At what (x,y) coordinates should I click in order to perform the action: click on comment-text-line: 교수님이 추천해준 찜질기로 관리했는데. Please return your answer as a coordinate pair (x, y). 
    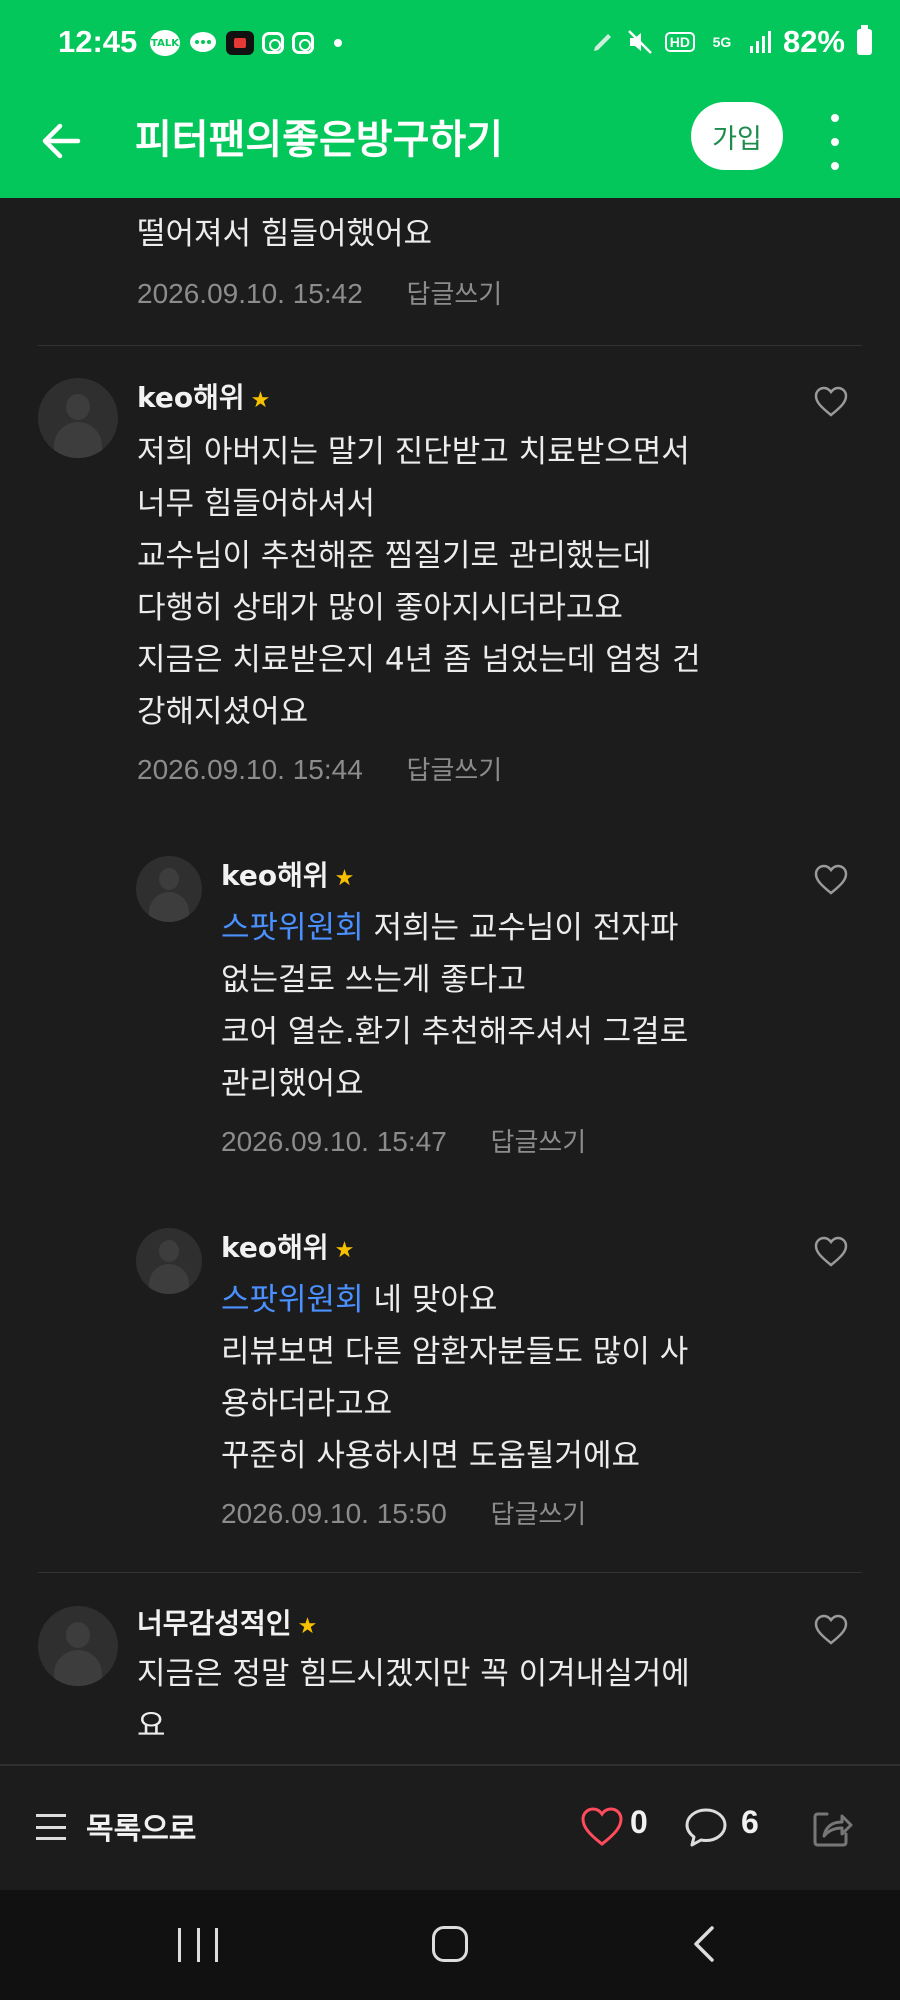
    Looking at the image, I should click on (394, 556).